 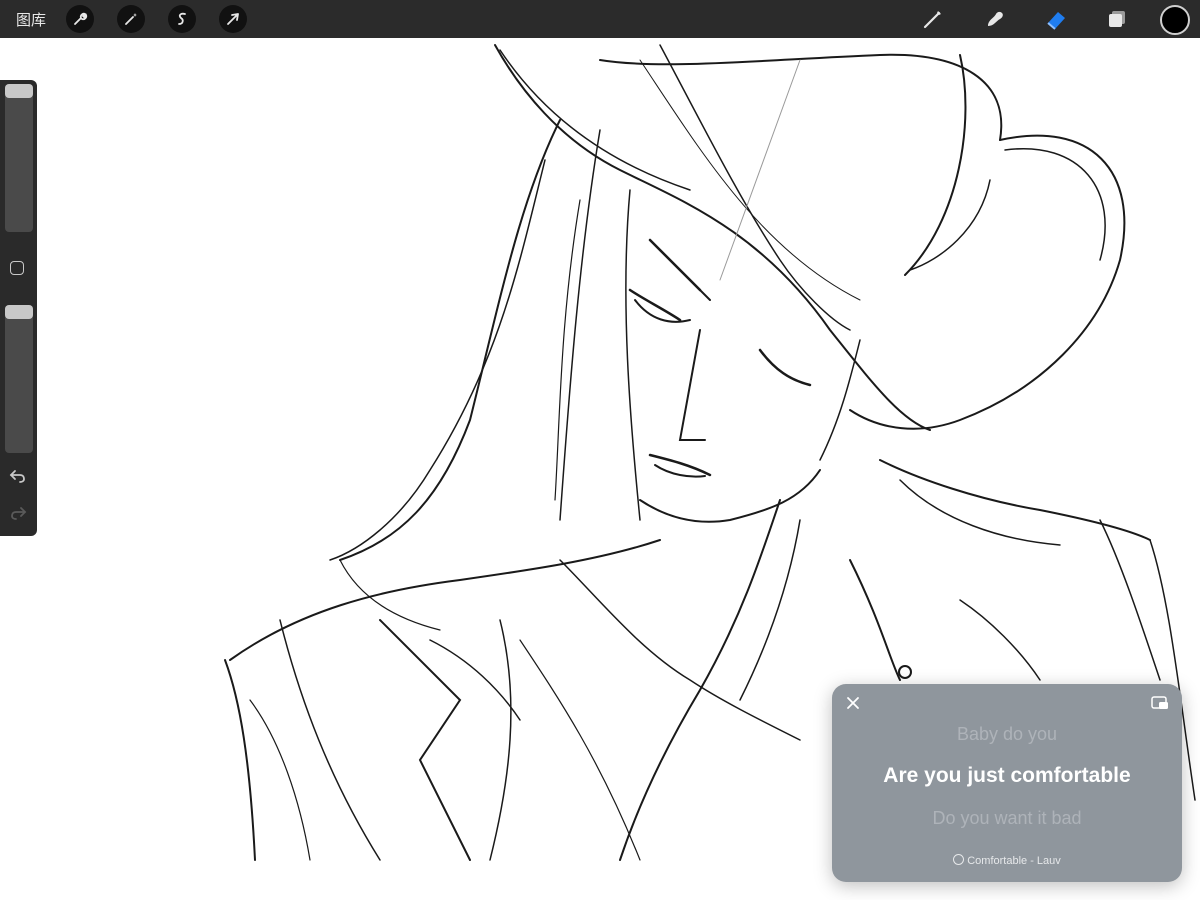 What do you see at coordinates (18, 513) in the screenshot?
I see `redo-icon` at bounding box center [18, 513].